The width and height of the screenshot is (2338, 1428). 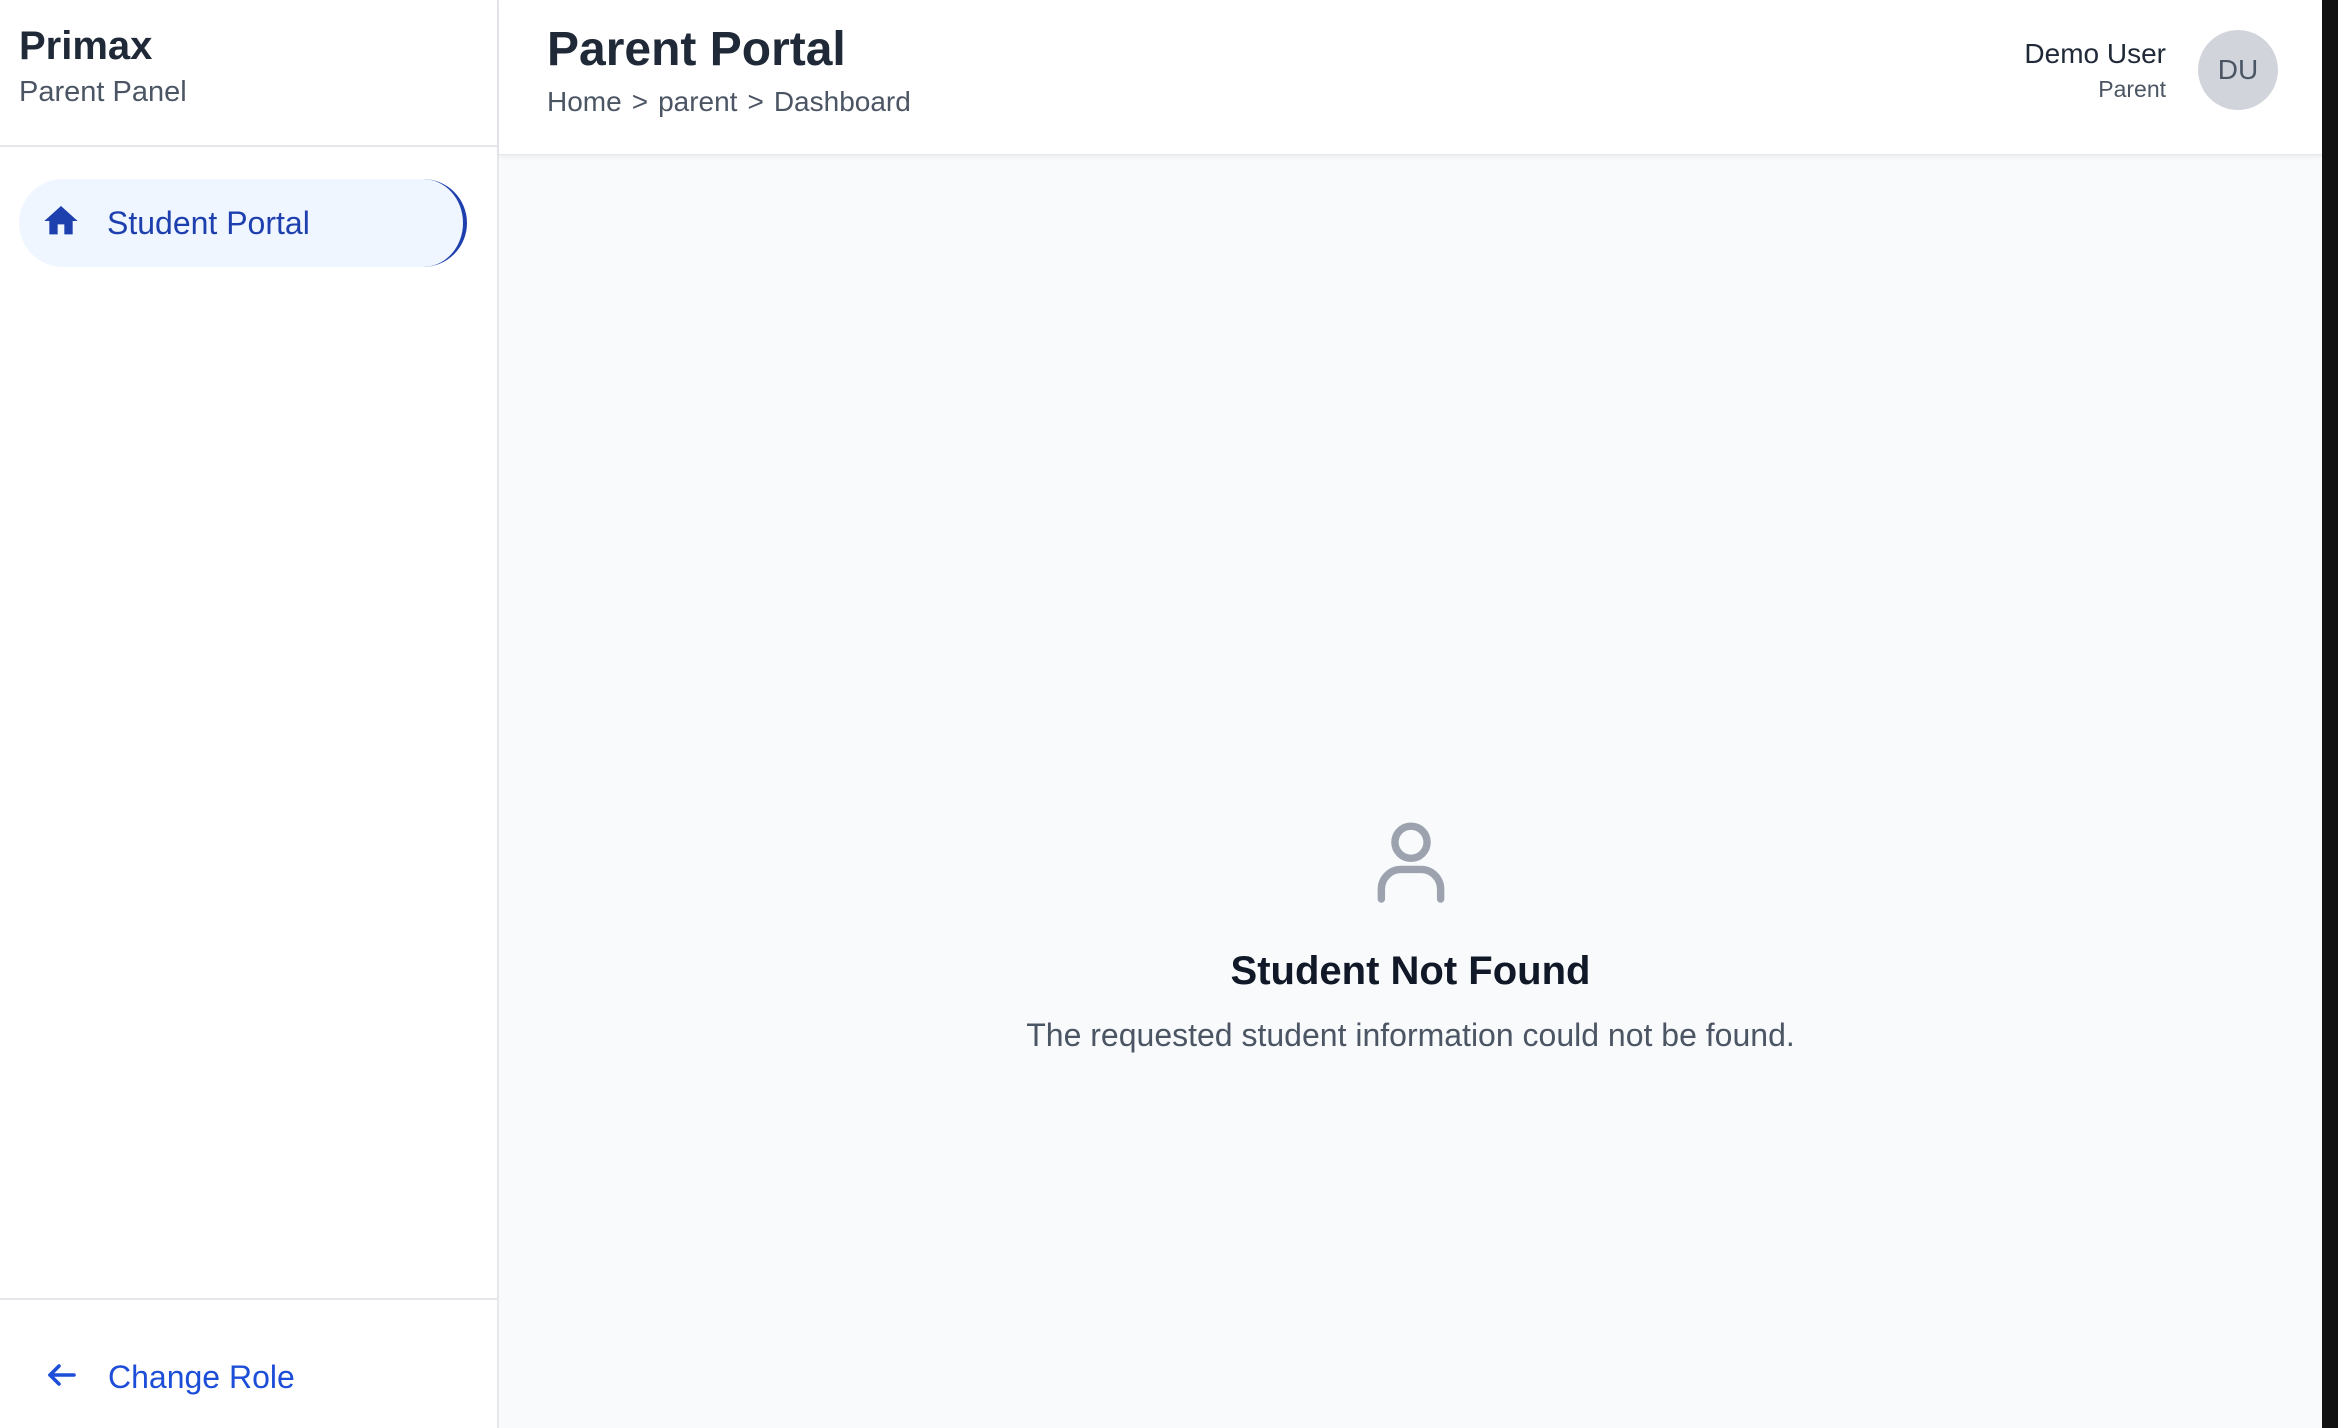 I want to click on user-name: Demo User, so click(x=2095, y=53).